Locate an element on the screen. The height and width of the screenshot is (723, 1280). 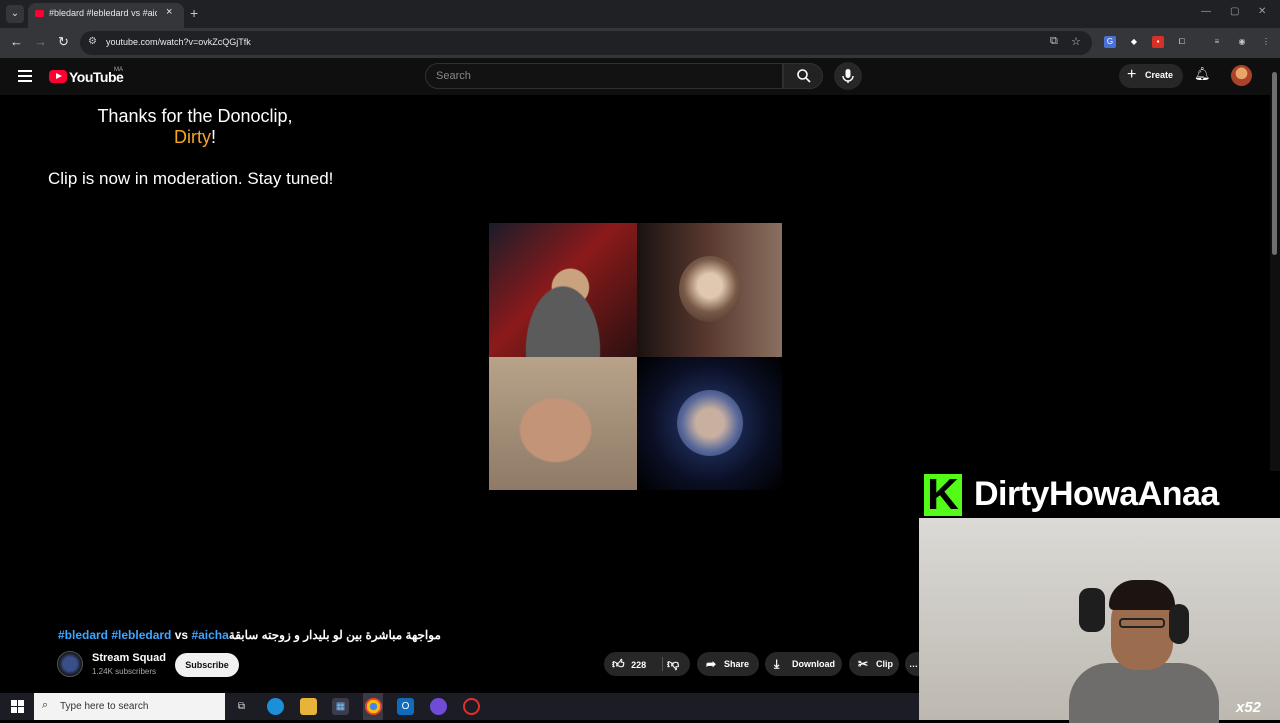
thumbs-down-icon: 👎︎ is located at coordinates (673, 664).